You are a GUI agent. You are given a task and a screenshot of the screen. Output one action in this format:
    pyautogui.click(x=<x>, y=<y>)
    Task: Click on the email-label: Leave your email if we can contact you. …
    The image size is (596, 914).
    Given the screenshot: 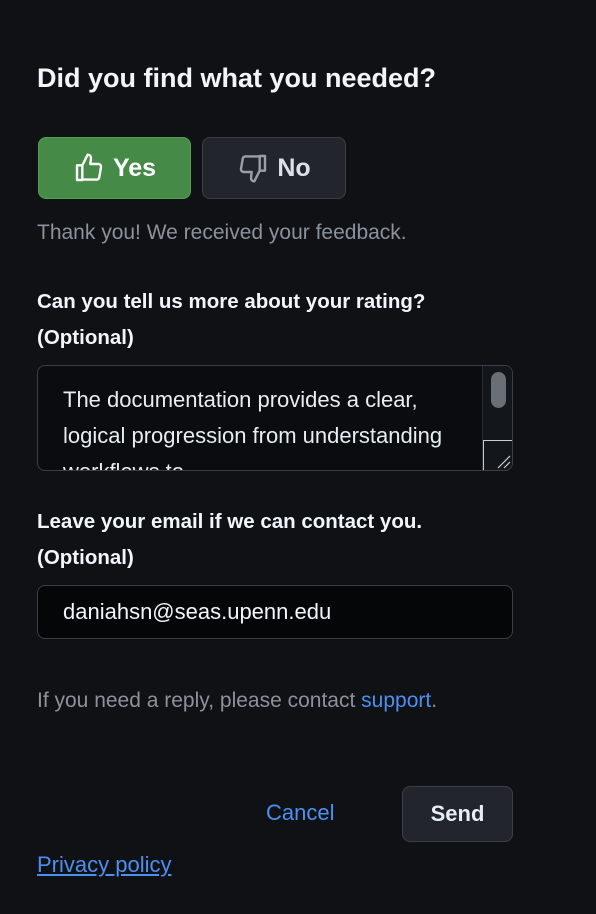 What is the action you would take?
    pyautogui.click(x=230, y=539)
    